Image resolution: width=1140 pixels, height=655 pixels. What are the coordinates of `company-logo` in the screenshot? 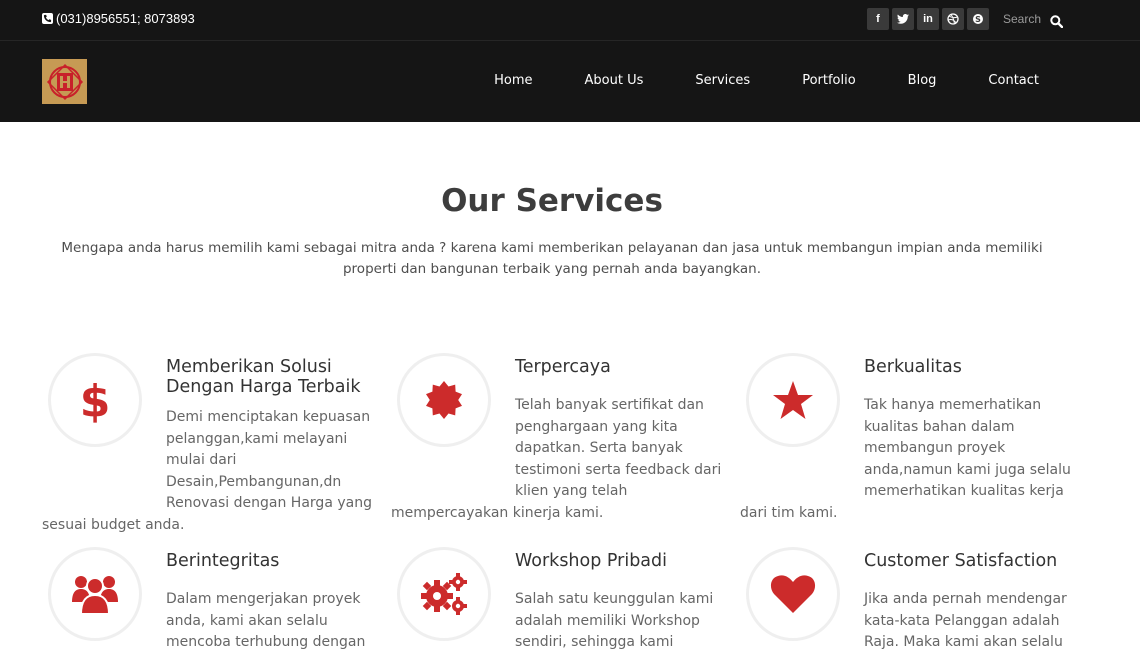 It's located at (64, 81).